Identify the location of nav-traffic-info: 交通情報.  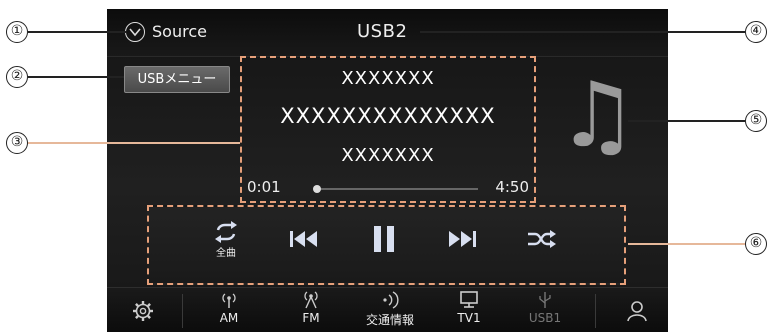
(390, 310).